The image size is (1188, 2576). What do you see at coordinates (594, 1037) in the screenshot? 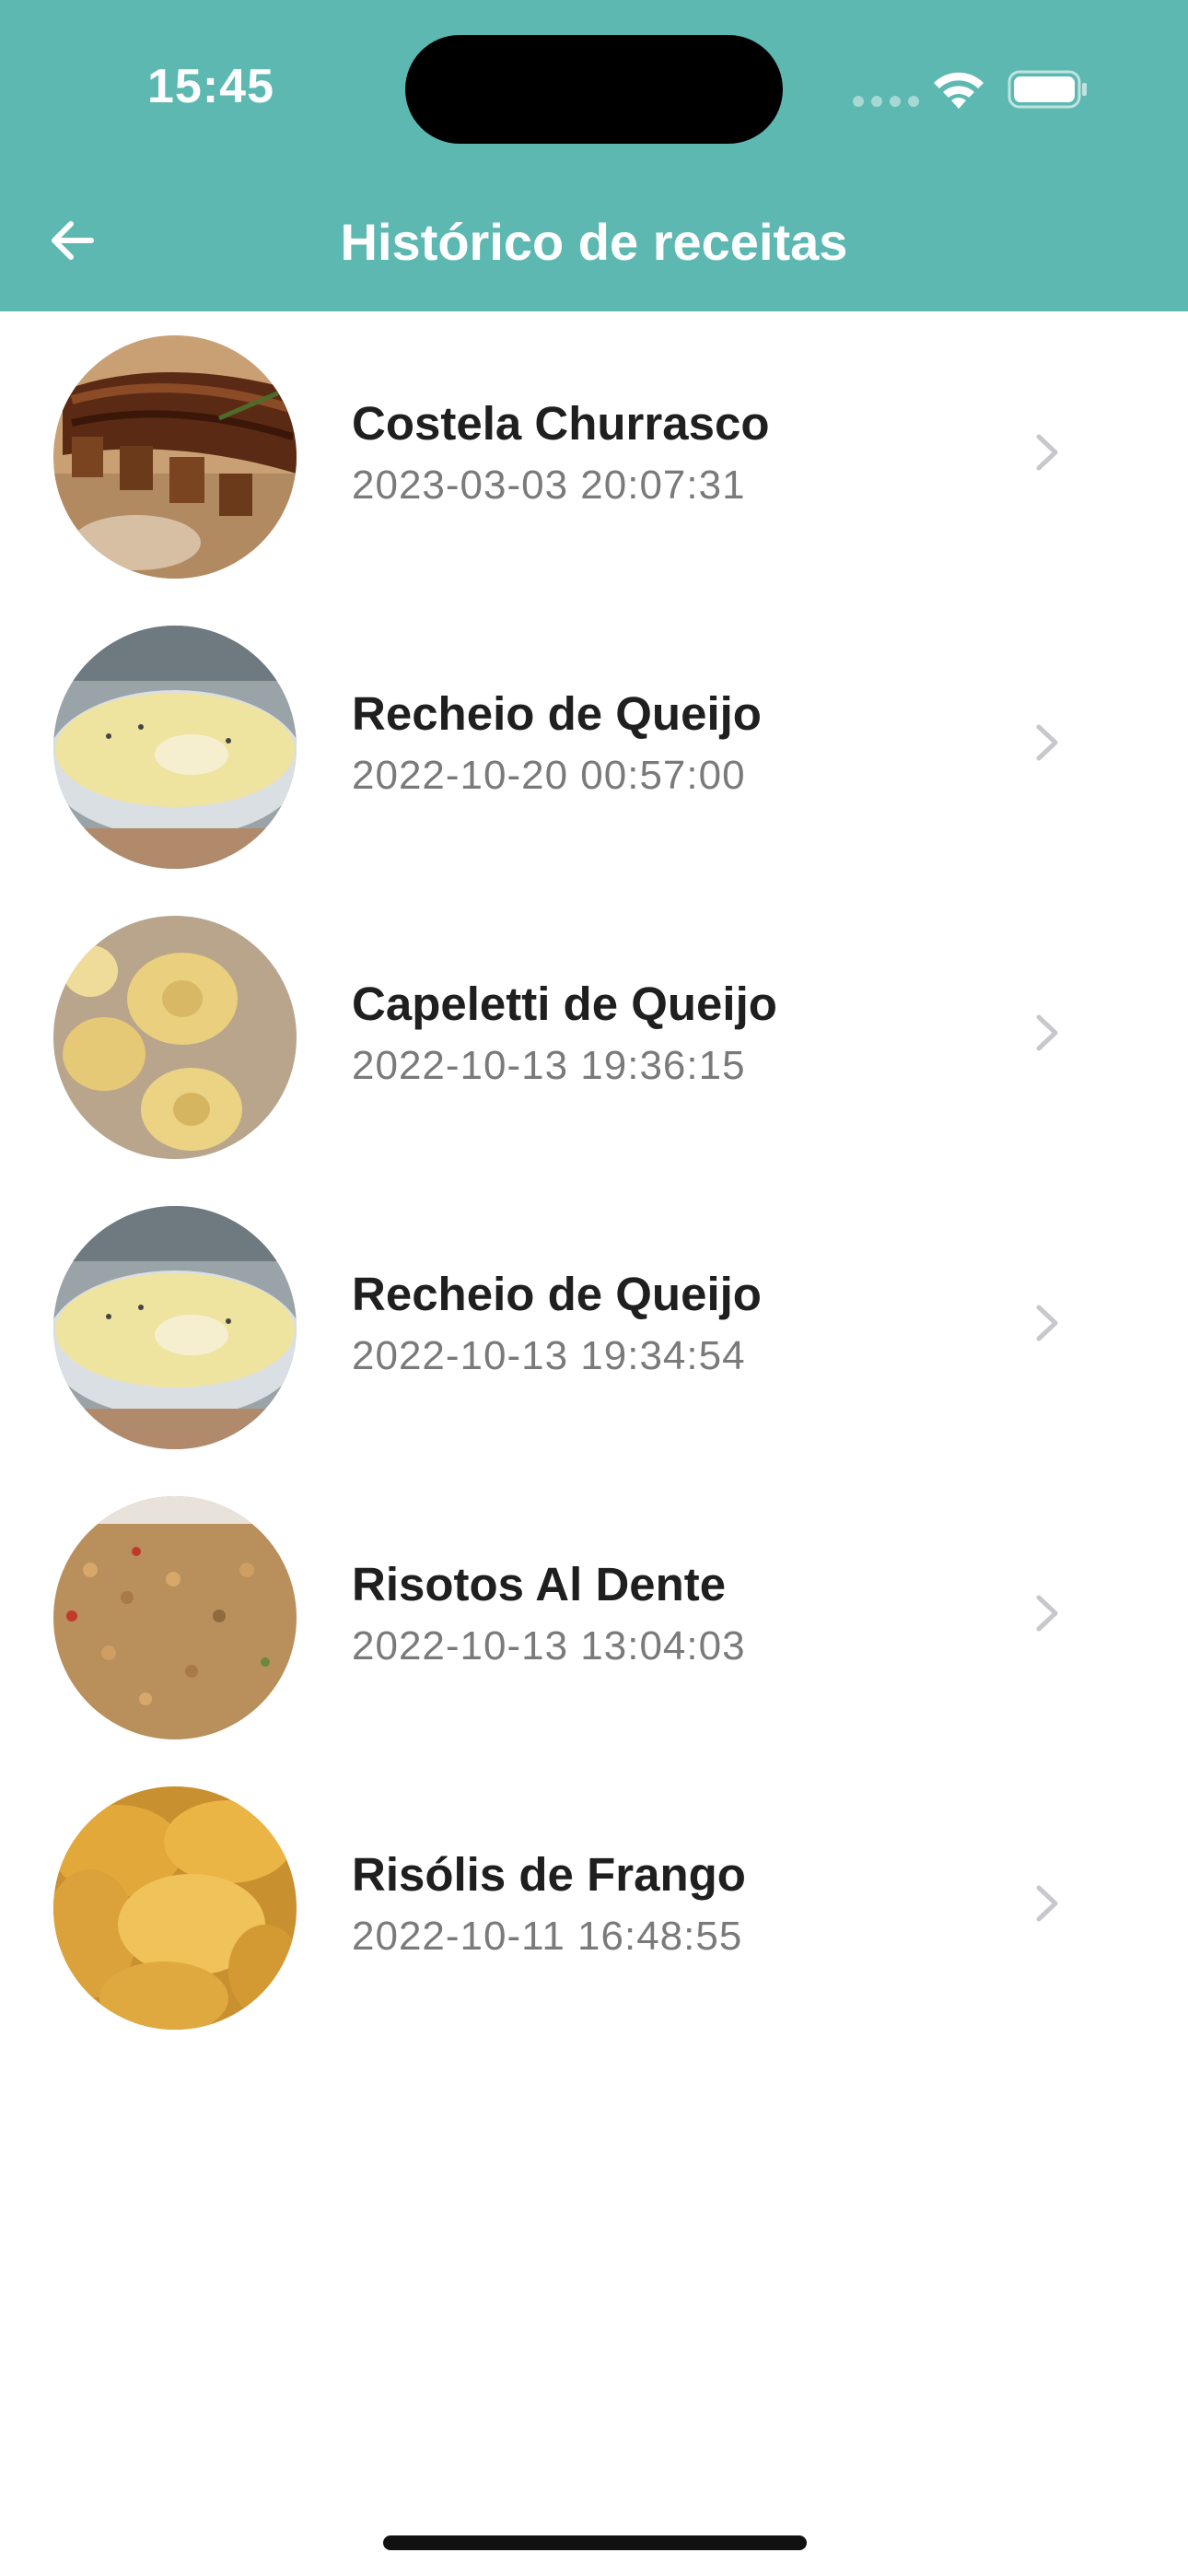
I see `list-item: Capeletti de Queijo 2022-10-13 19:36:15` at bounding box center [594, 1037].